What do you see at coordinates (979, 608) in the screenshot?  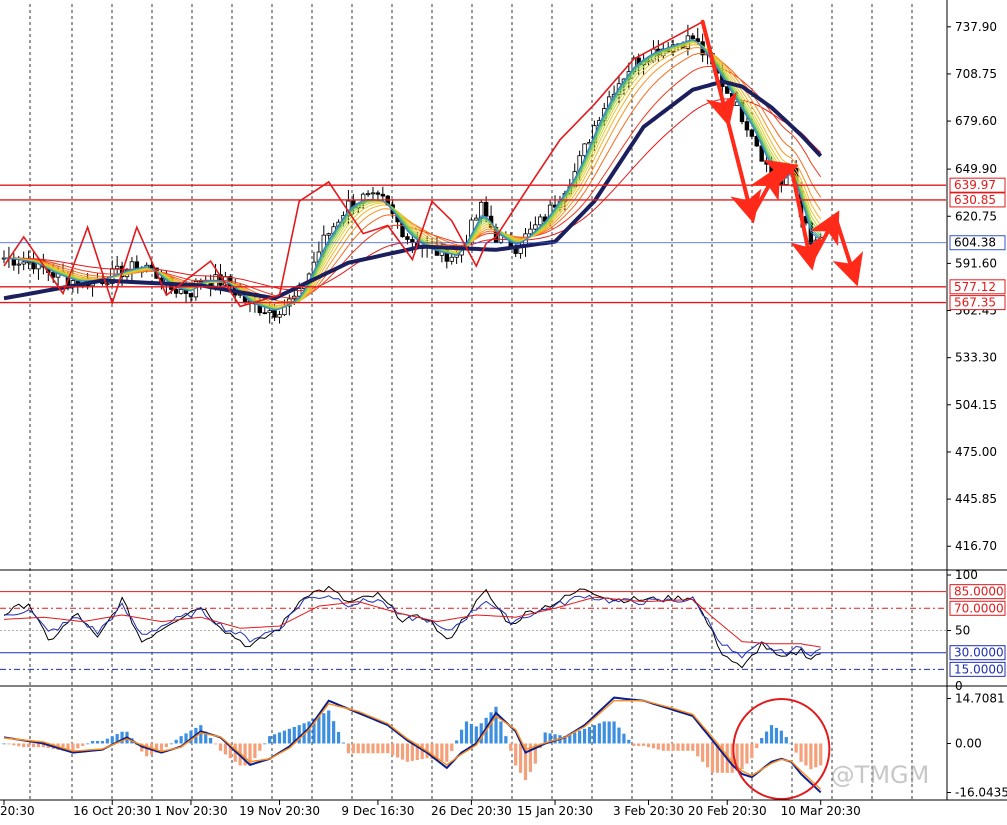 I see `osc-level-tag-1: 70.0000` at bounding box center [979, 608].